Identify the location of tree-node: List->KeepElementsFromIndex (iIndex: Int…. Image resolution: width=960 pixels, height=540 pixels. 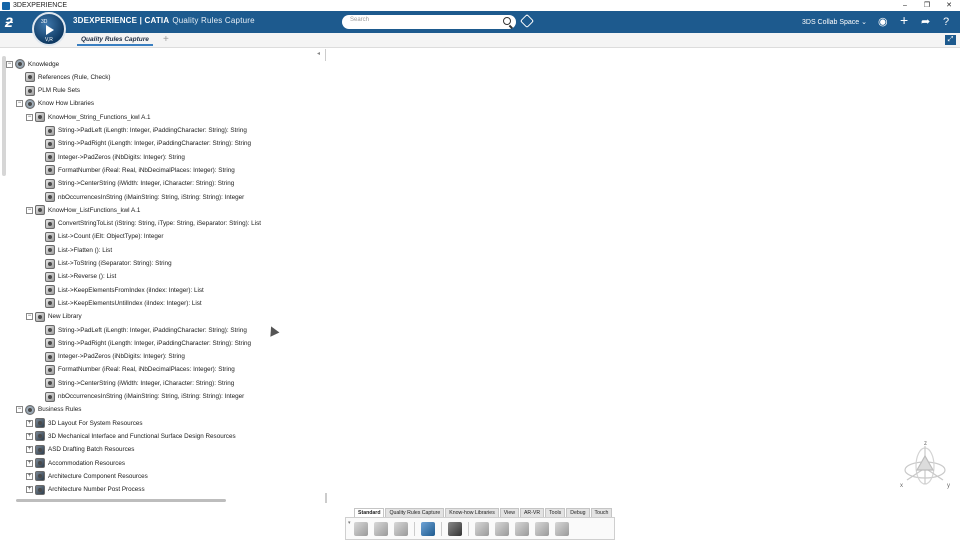
(120, 290).